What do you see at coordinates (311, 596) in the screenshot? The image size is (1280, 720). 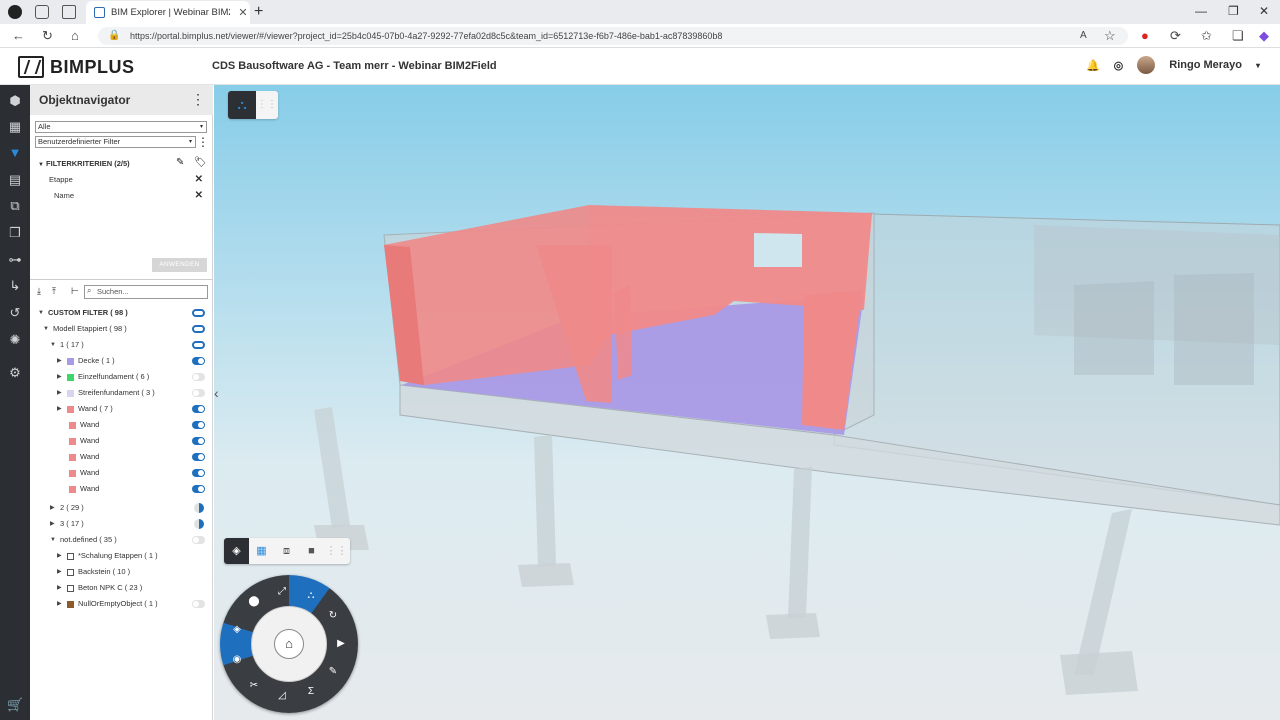 I see `hierarchy-icon: ⛬` at bounding box center [311, 596].